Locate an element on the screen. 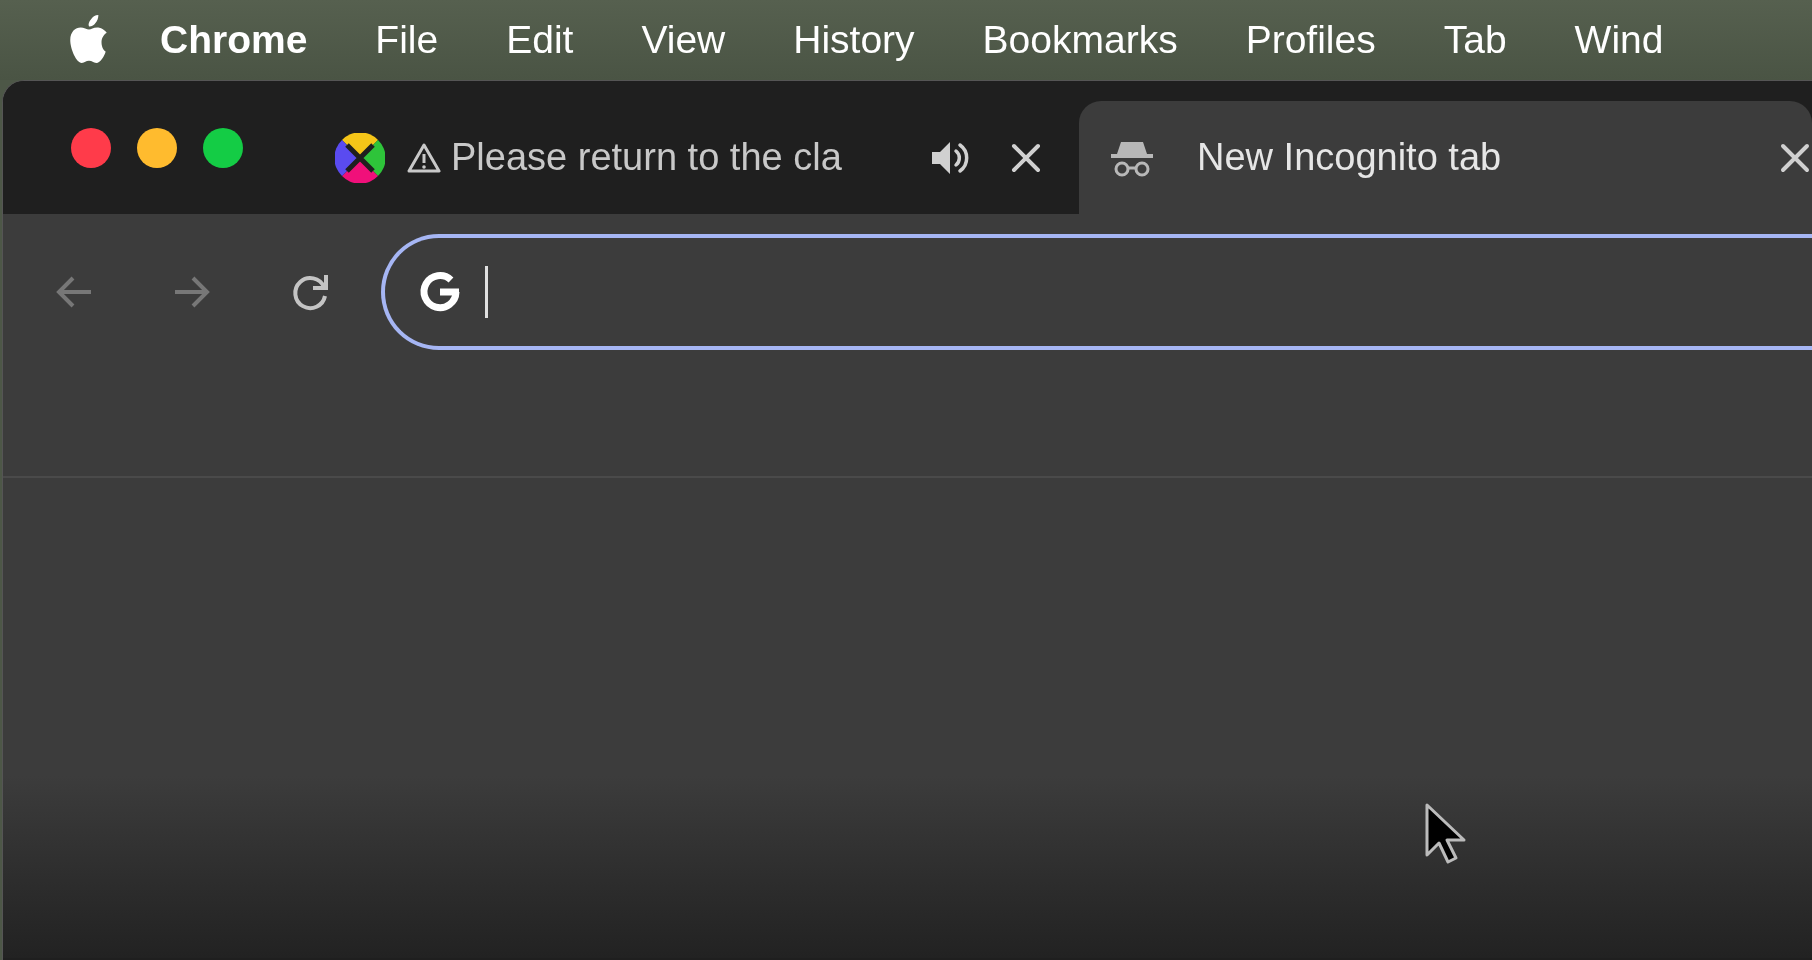  tab-title: Please return to the cla is located at coordinates (646, 157).